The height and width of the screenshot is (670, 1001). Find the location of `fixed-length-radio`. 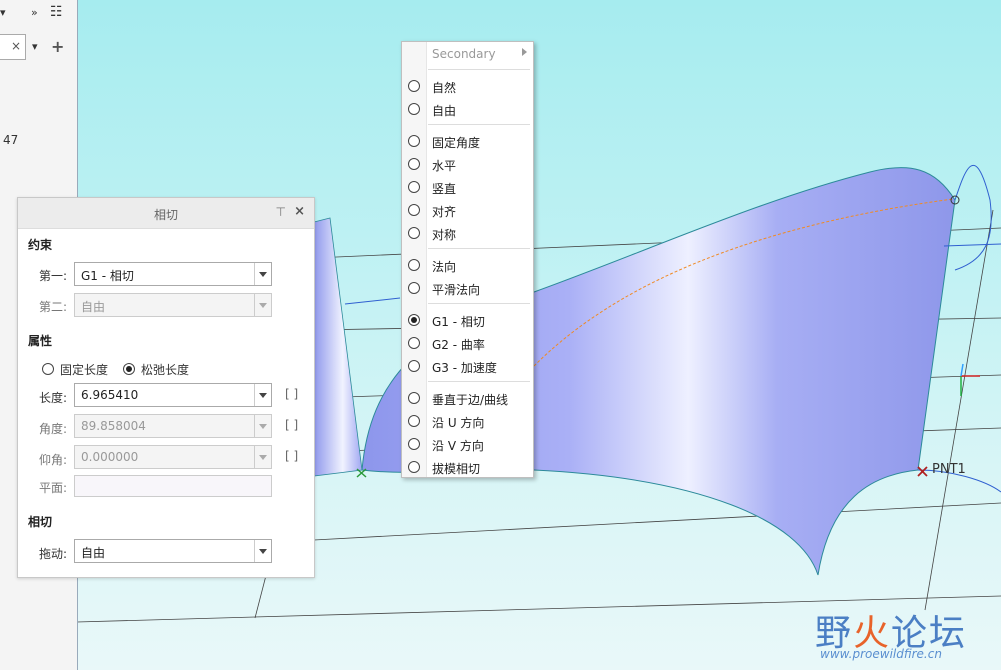

fixed-length-radio is located at coordinates (48, 369).